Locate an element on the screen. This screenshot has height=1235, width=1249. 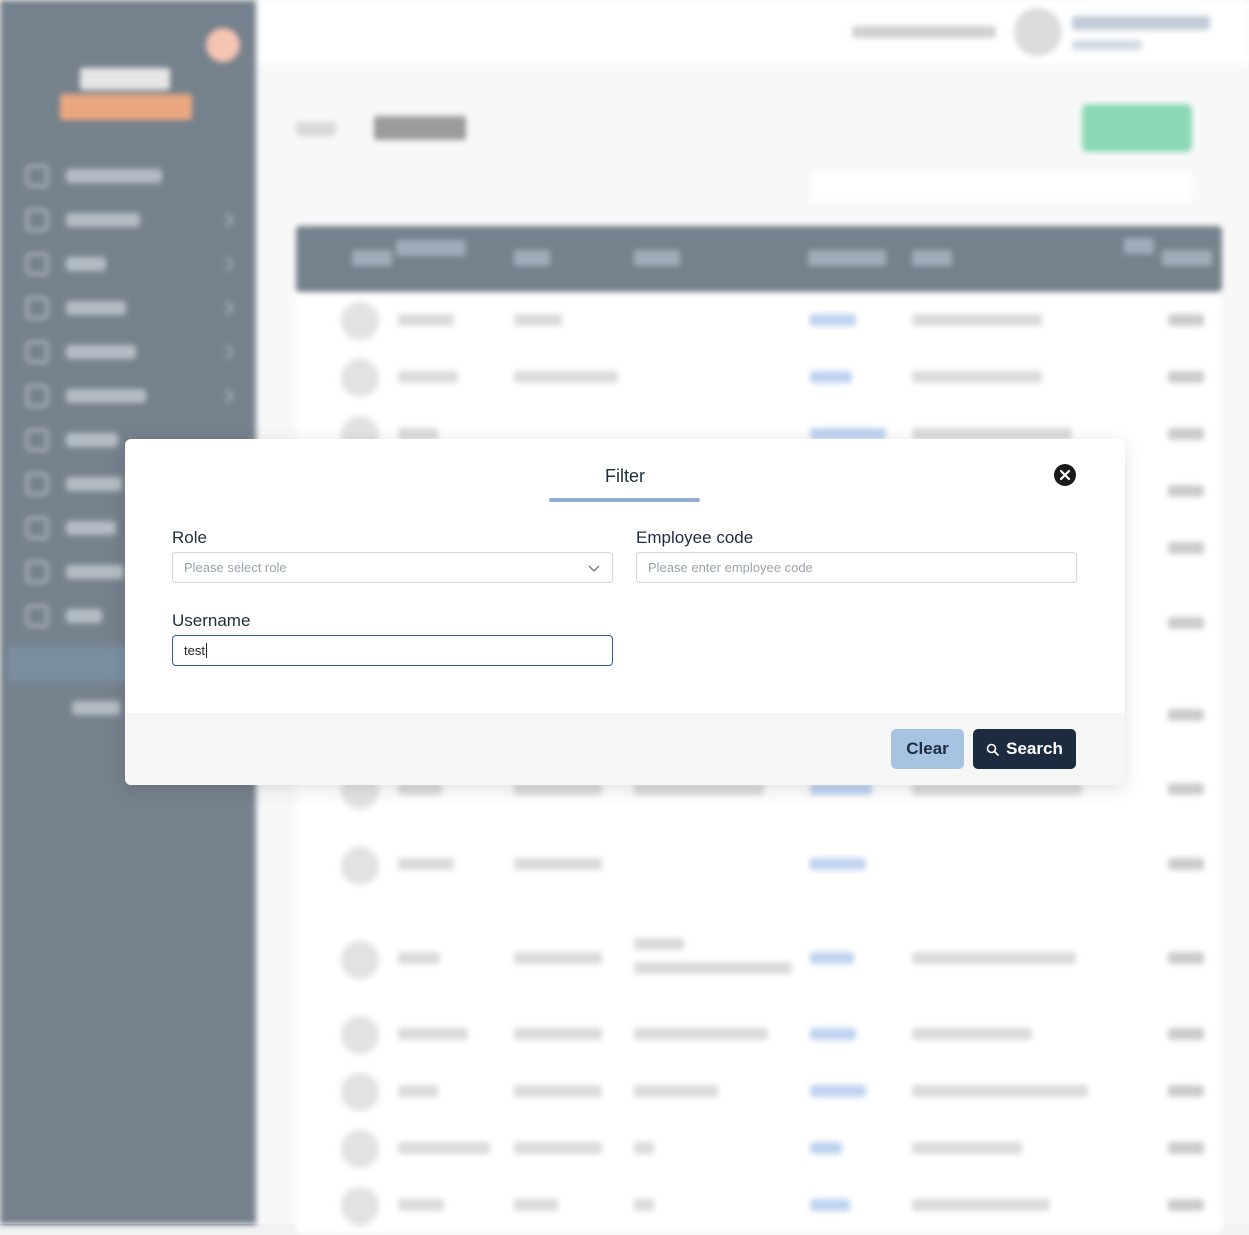
role-select: Please select role is located at coordinates (392, 567).